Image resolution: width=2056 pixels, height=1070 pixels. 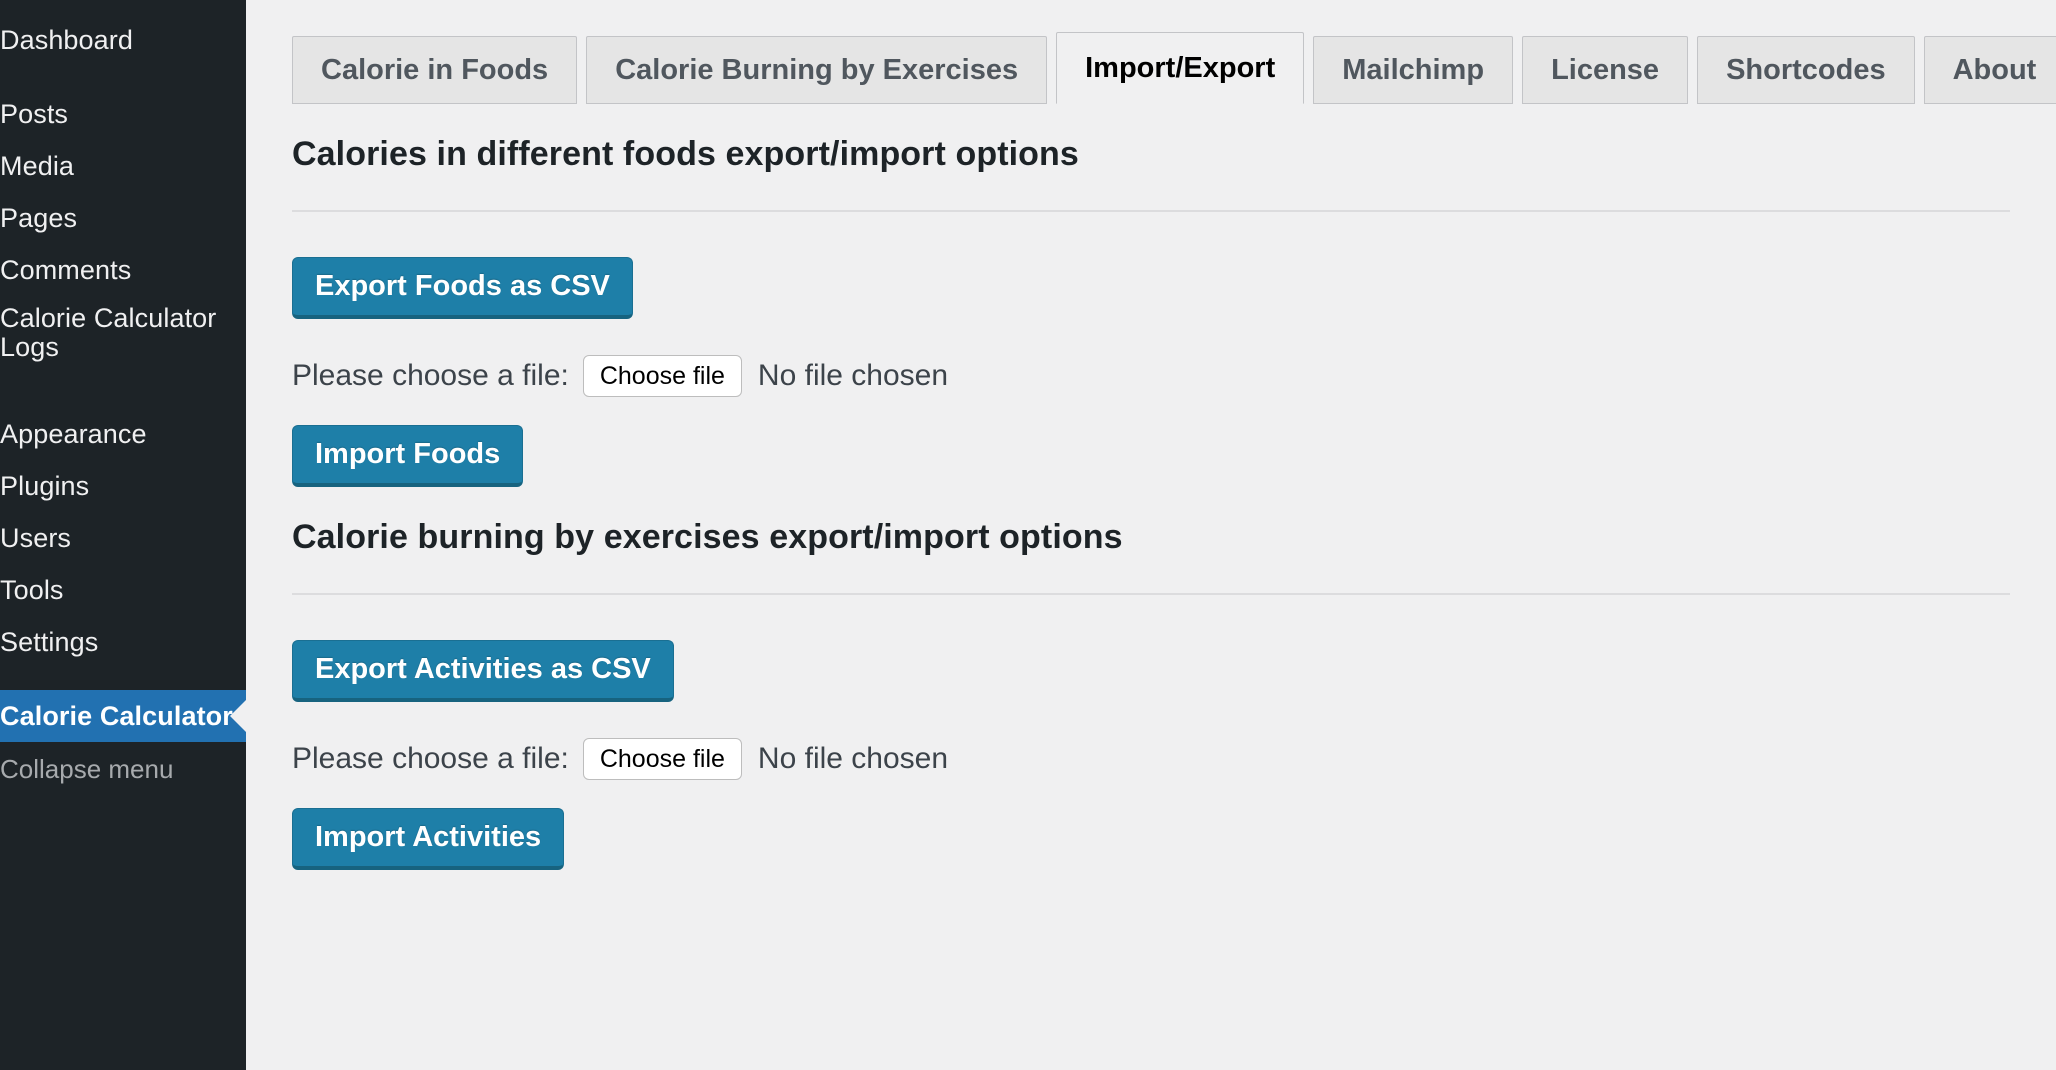 I want to click on tab-label: Import/Export, so click(x=1180, y=67).